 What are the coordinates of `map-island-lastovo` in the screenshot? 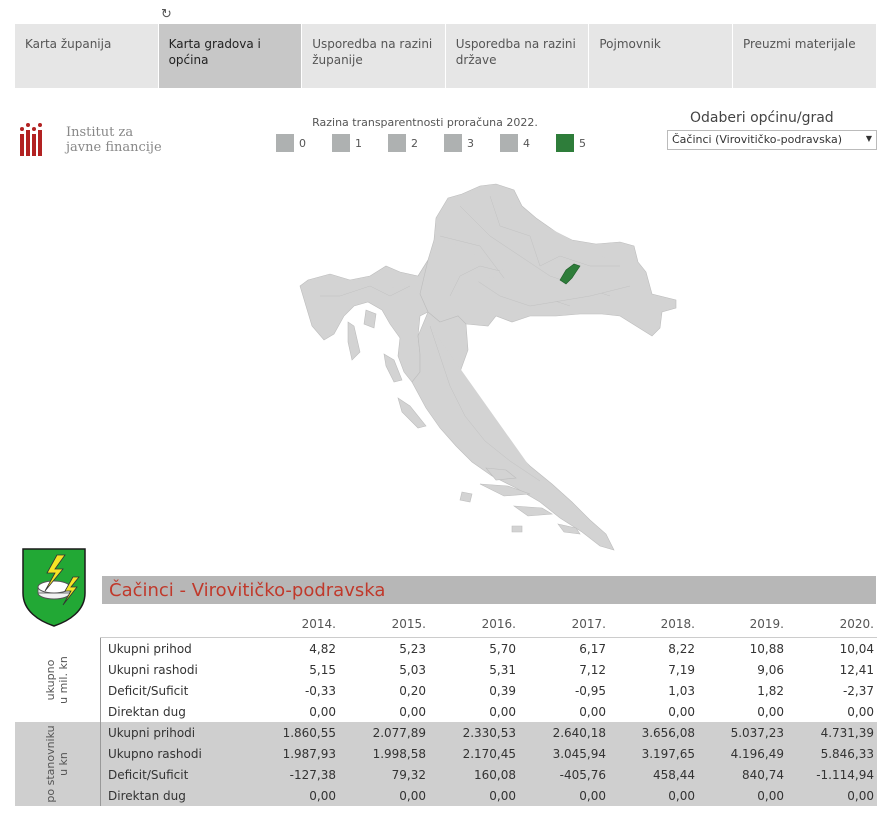 It's located at (517, 529).